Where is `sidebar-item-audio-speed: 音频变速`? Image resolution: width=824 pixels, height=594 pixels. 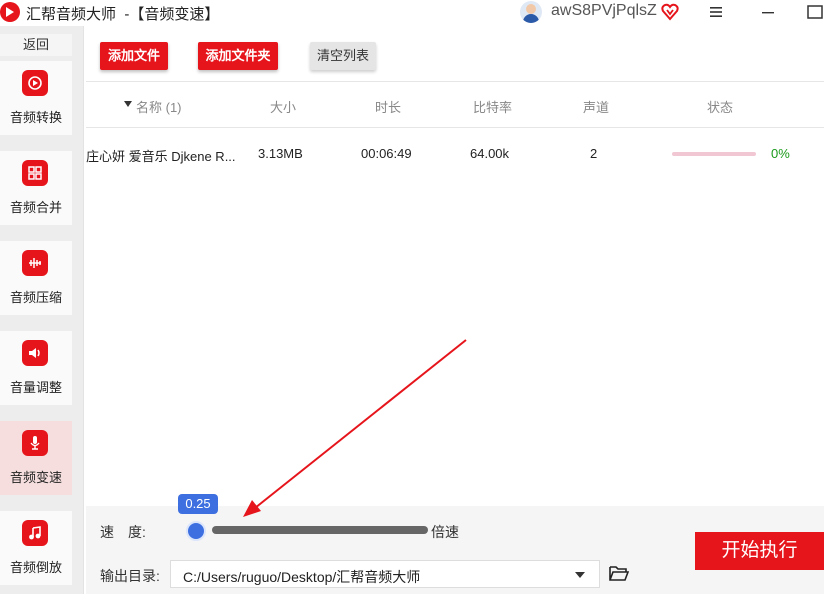
sidebar-item-audio-speed: 音频变速 is located at coordinates (36, 458).